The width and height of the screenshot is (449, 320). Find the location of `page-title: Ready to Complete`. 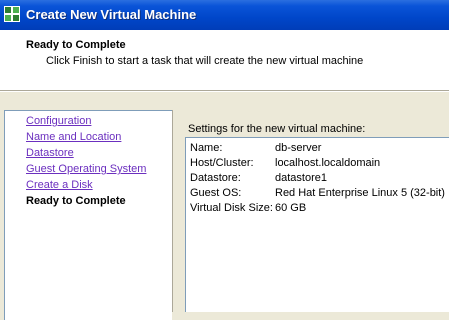

page-title: Ready to Complete is located at coordinates (76, 45).